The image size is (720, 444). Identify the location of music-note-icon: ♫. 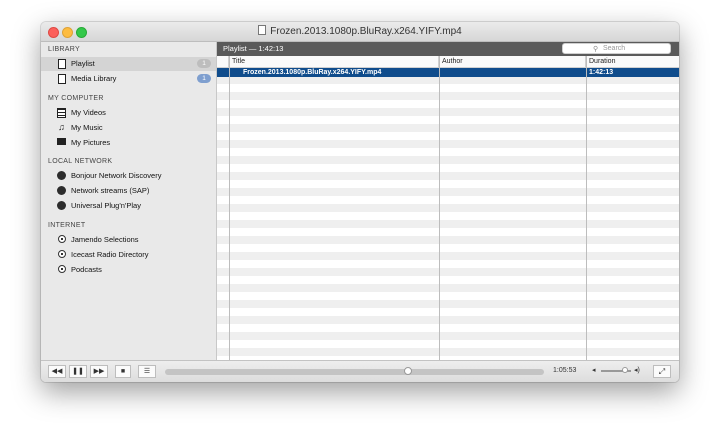
(61, 127).